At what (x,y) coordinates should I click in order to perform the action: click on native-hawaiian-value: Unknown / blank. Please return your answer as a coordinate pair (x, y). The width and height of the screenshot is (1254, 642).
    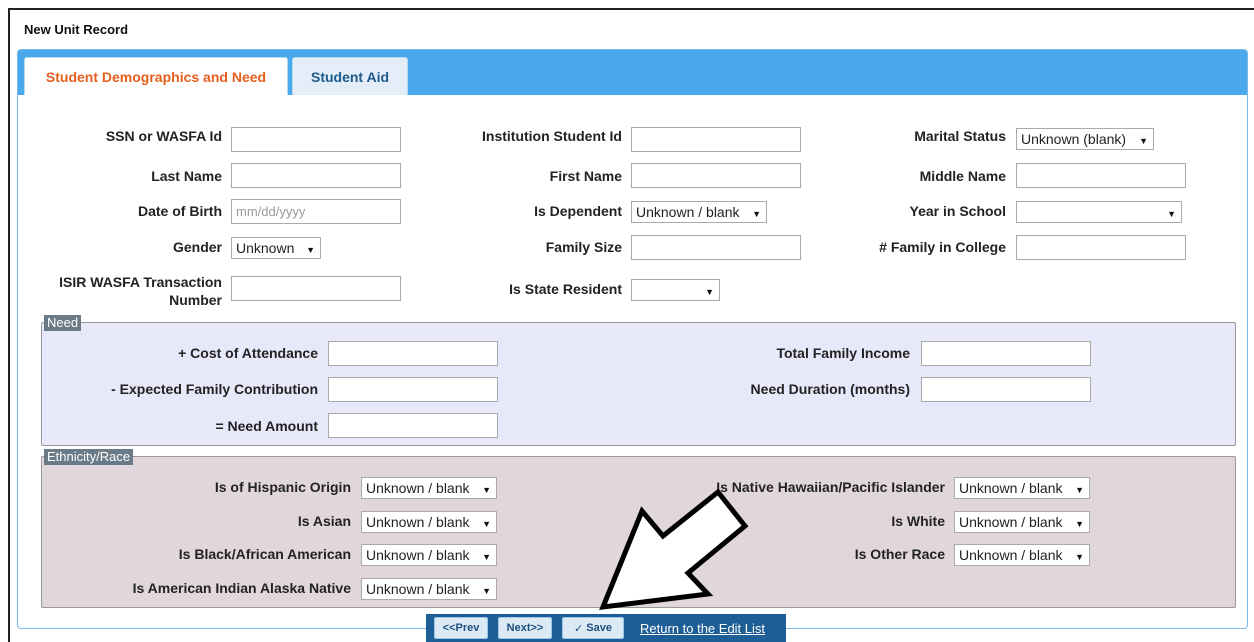
    Looking at the image, I should click on (1011, 488).